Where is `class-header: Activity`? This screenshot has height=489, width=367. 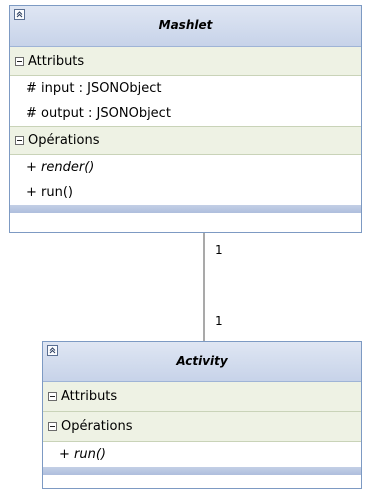
class-header: Activity is located at coordinates (202, 362).